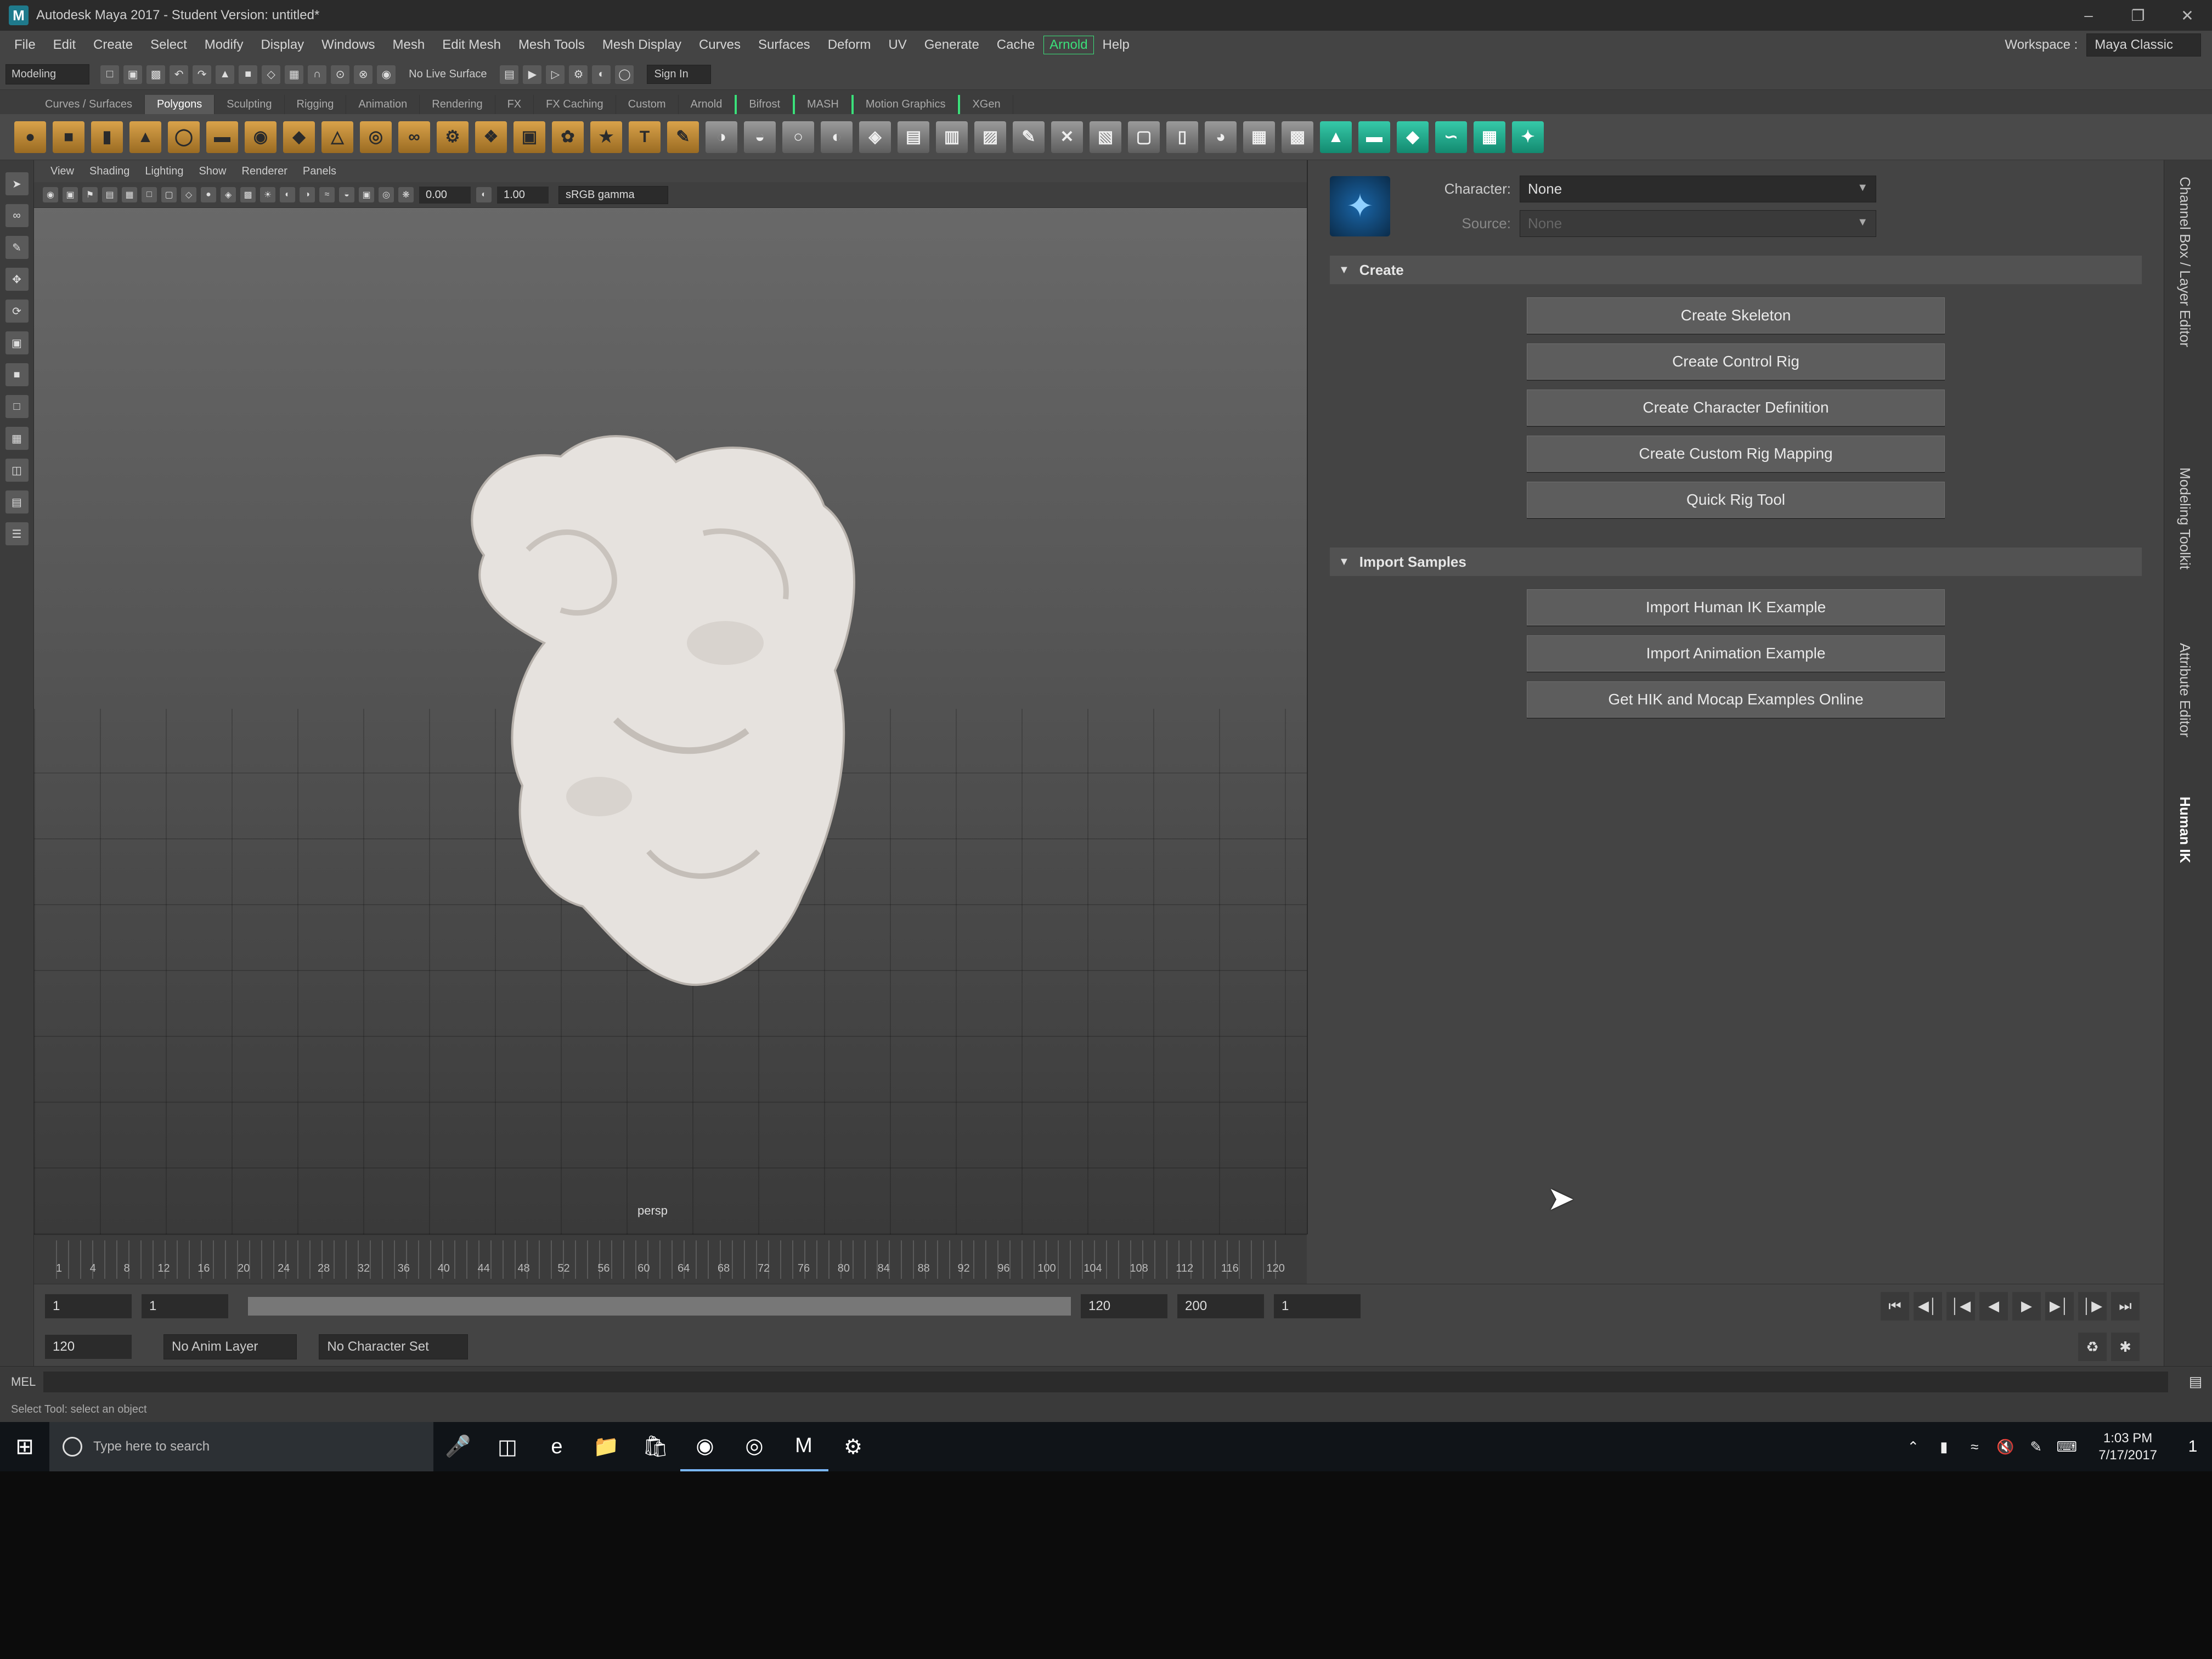 The width and height of the screenshot is (2212, 1659). Describe the element at coordinates (532, 74) in the screenshot. I see `render-frame-icon: ▶` at that location.